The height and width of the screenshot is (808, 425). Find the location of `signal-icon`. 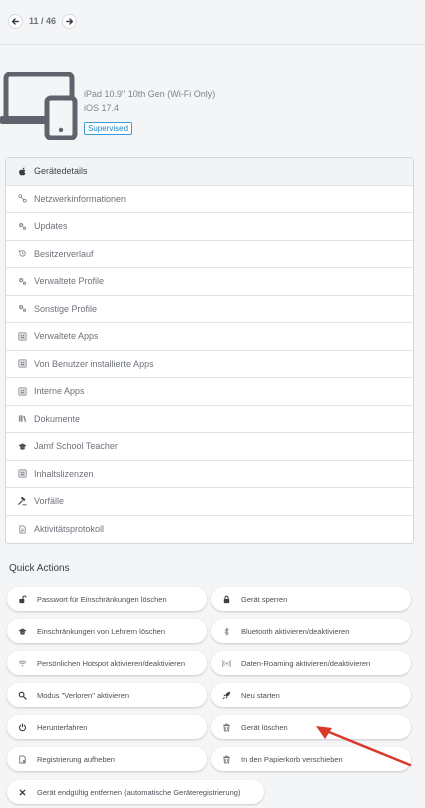

signal-icon is located at coordinates (226, 663).